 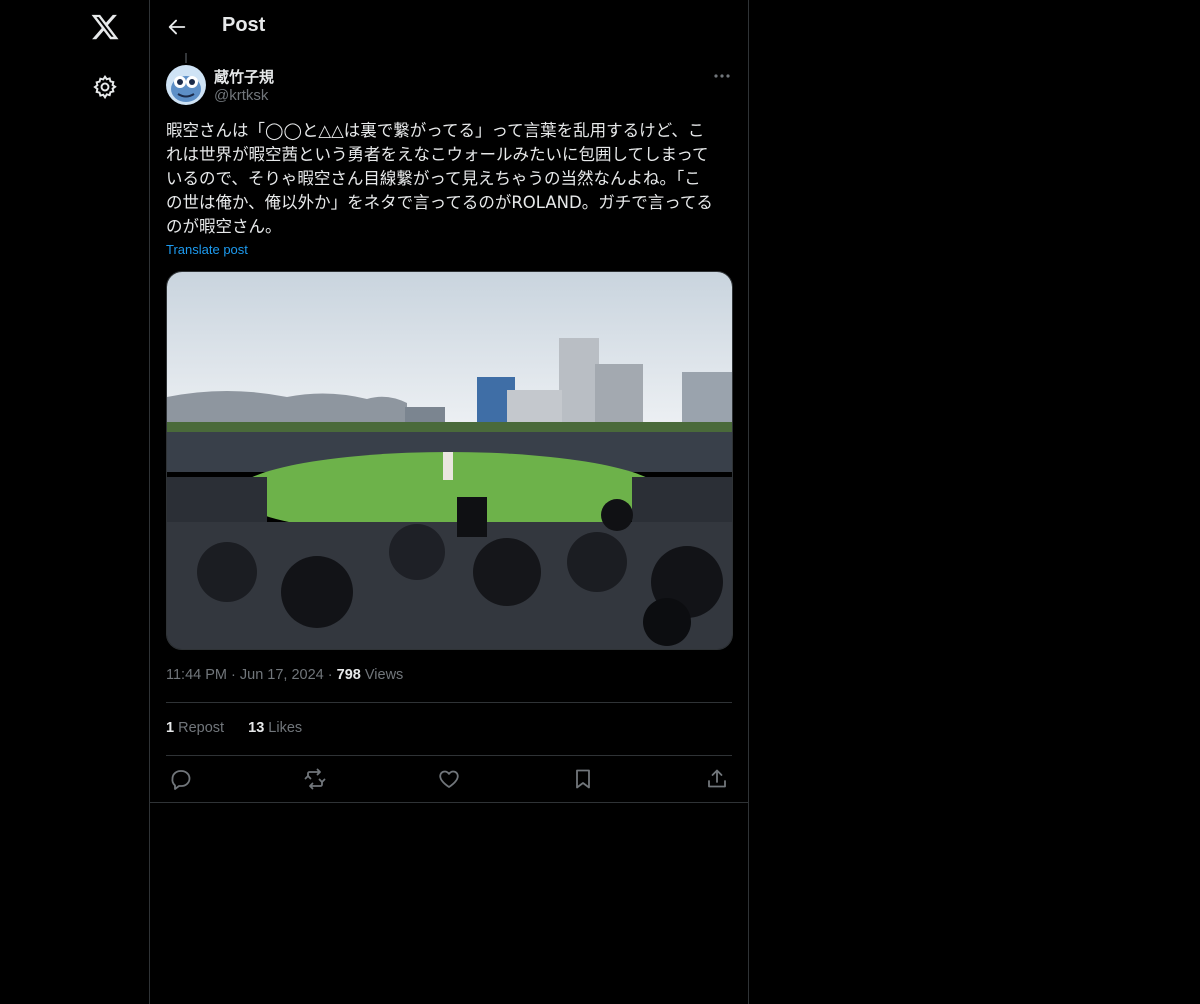 I want to click on post-meta: 11:44 PM · Jun 17, 2024 · 798 Views, so click(x=285, y=675).